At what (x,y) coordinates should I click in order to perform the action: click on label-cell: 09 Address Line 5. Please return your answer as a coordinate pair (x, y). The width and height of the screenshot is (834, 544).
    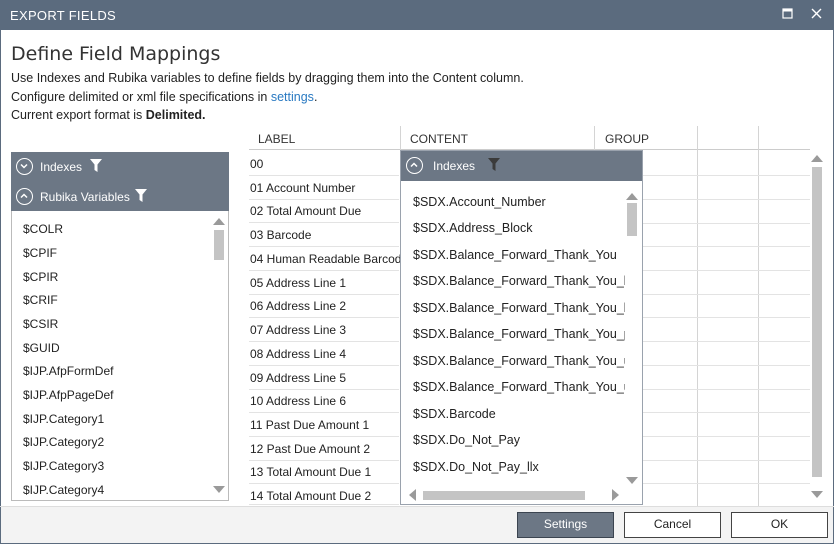
    Looking at the image, I should click on (298, 378).